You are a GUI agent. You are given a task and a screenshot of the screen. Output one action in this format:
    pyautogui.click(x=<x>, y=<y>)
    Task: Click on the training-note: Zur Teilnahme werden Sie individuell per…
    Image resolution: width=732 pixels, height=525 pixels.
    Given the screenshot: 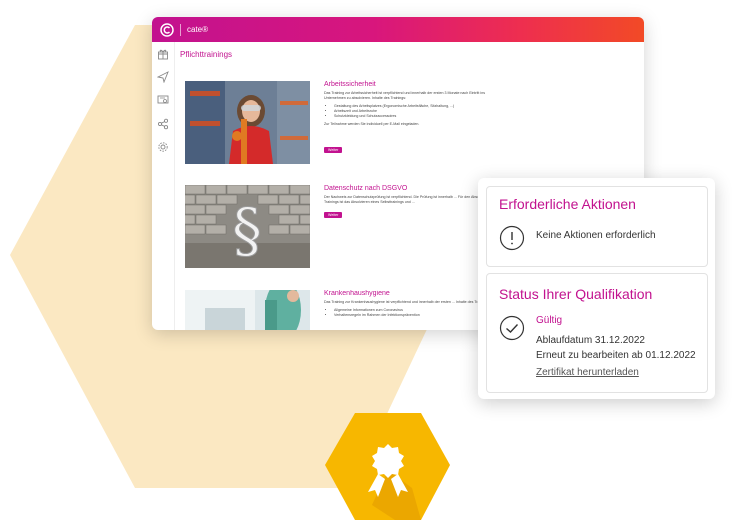 What is the action you would take?
    pyautogui.click(x=372, y=124)
    